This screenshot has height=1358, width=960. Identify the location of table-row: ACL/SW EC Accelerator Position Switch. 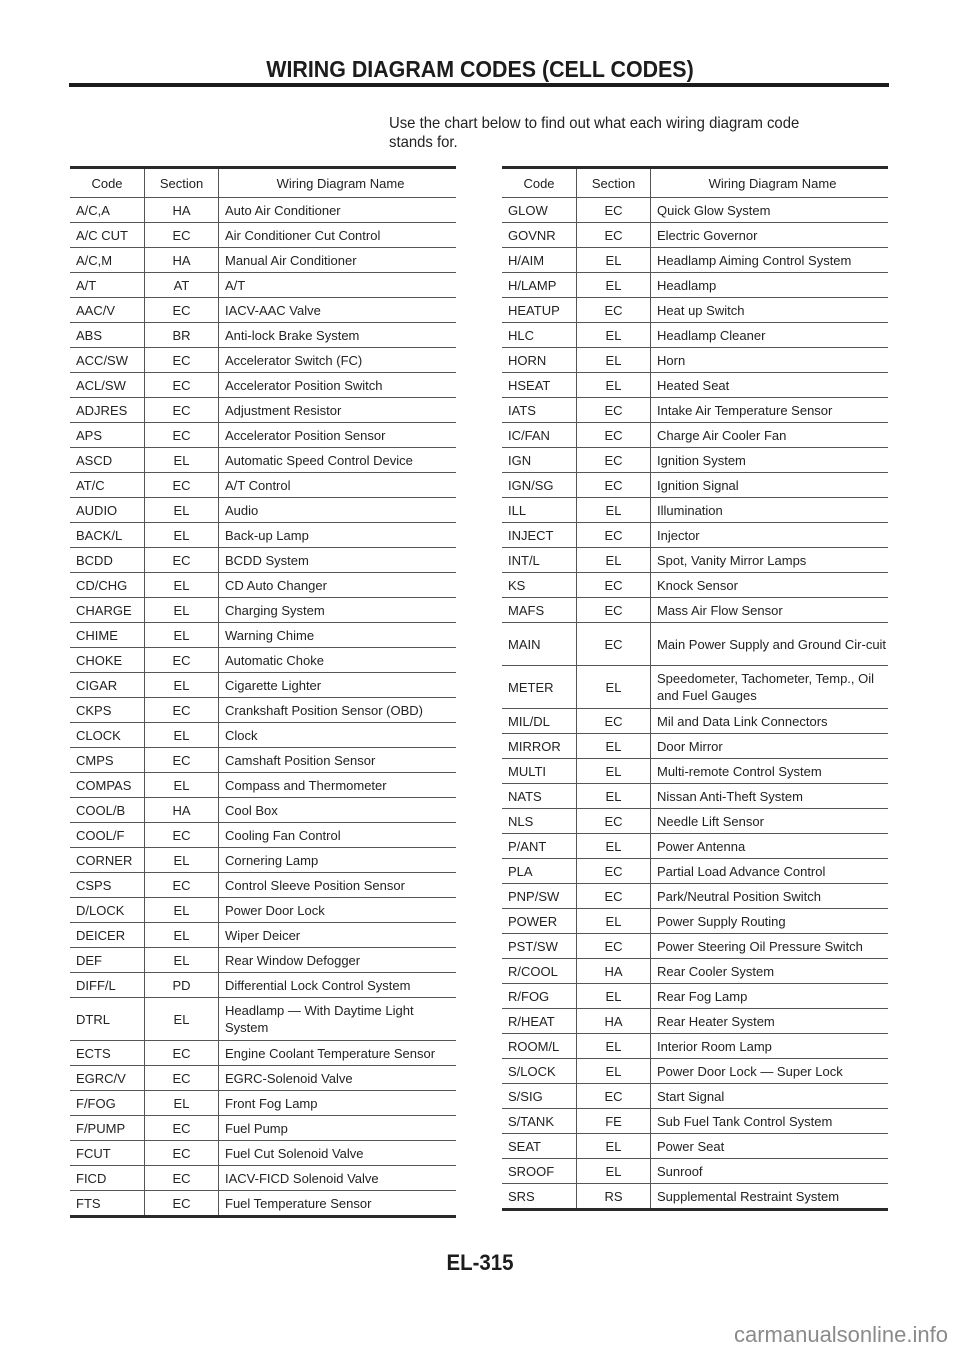
(263, 385).